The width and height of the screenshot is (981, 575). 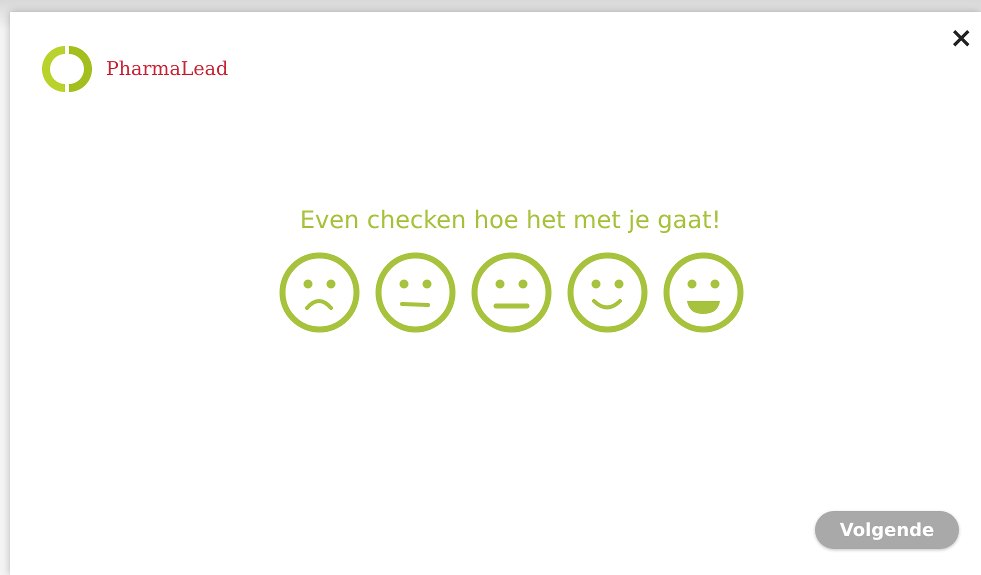 I want to click on question-text: Even checken hoe het met je gaat!, so click(x=511, y=220).